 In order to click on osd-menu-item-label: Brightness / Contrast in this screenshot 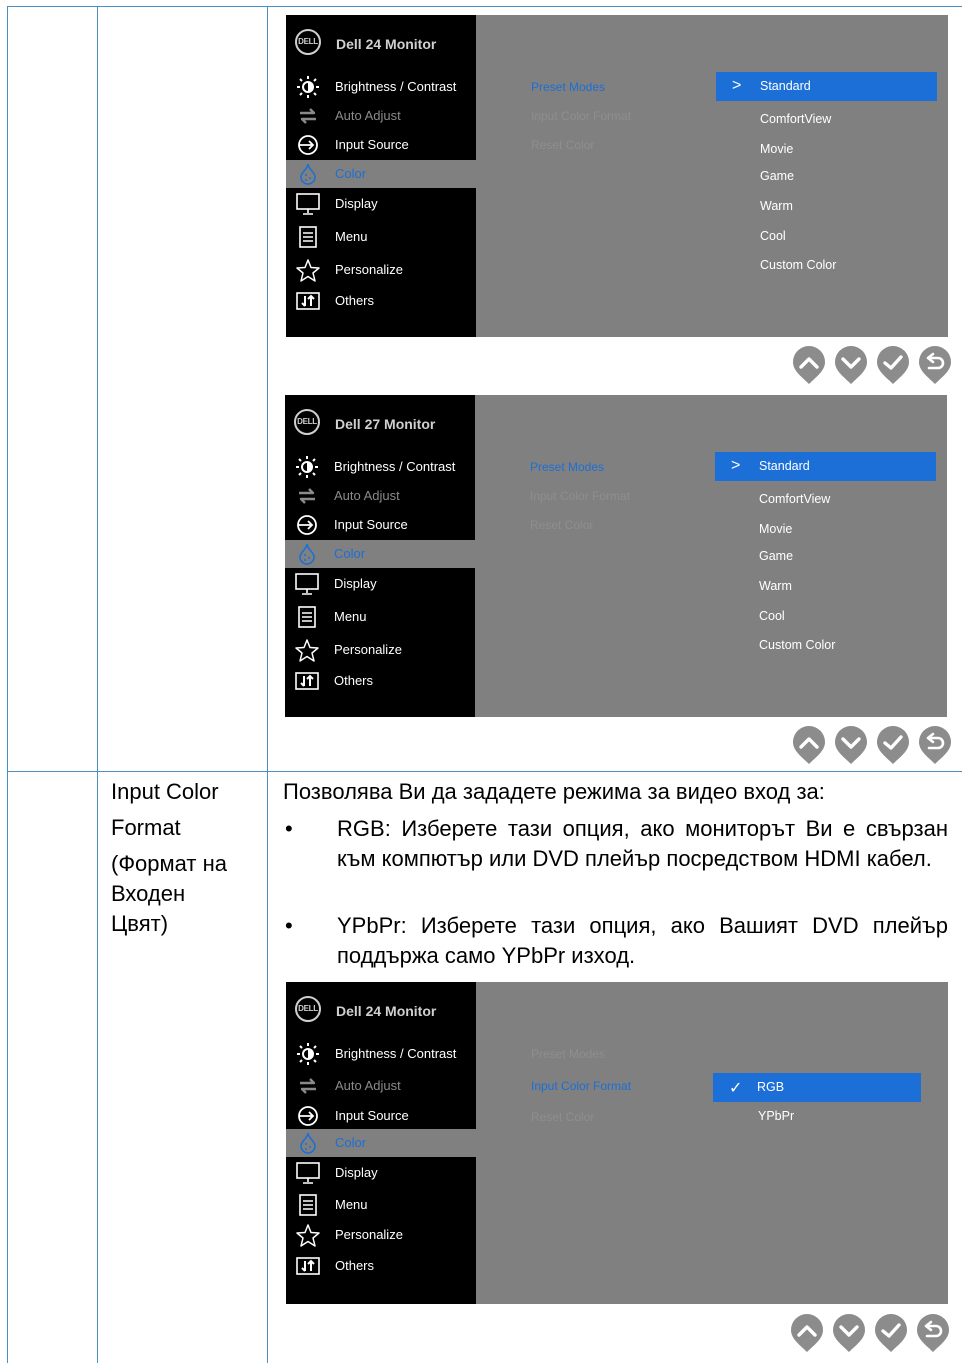, I will do `click(396, 1053)`.